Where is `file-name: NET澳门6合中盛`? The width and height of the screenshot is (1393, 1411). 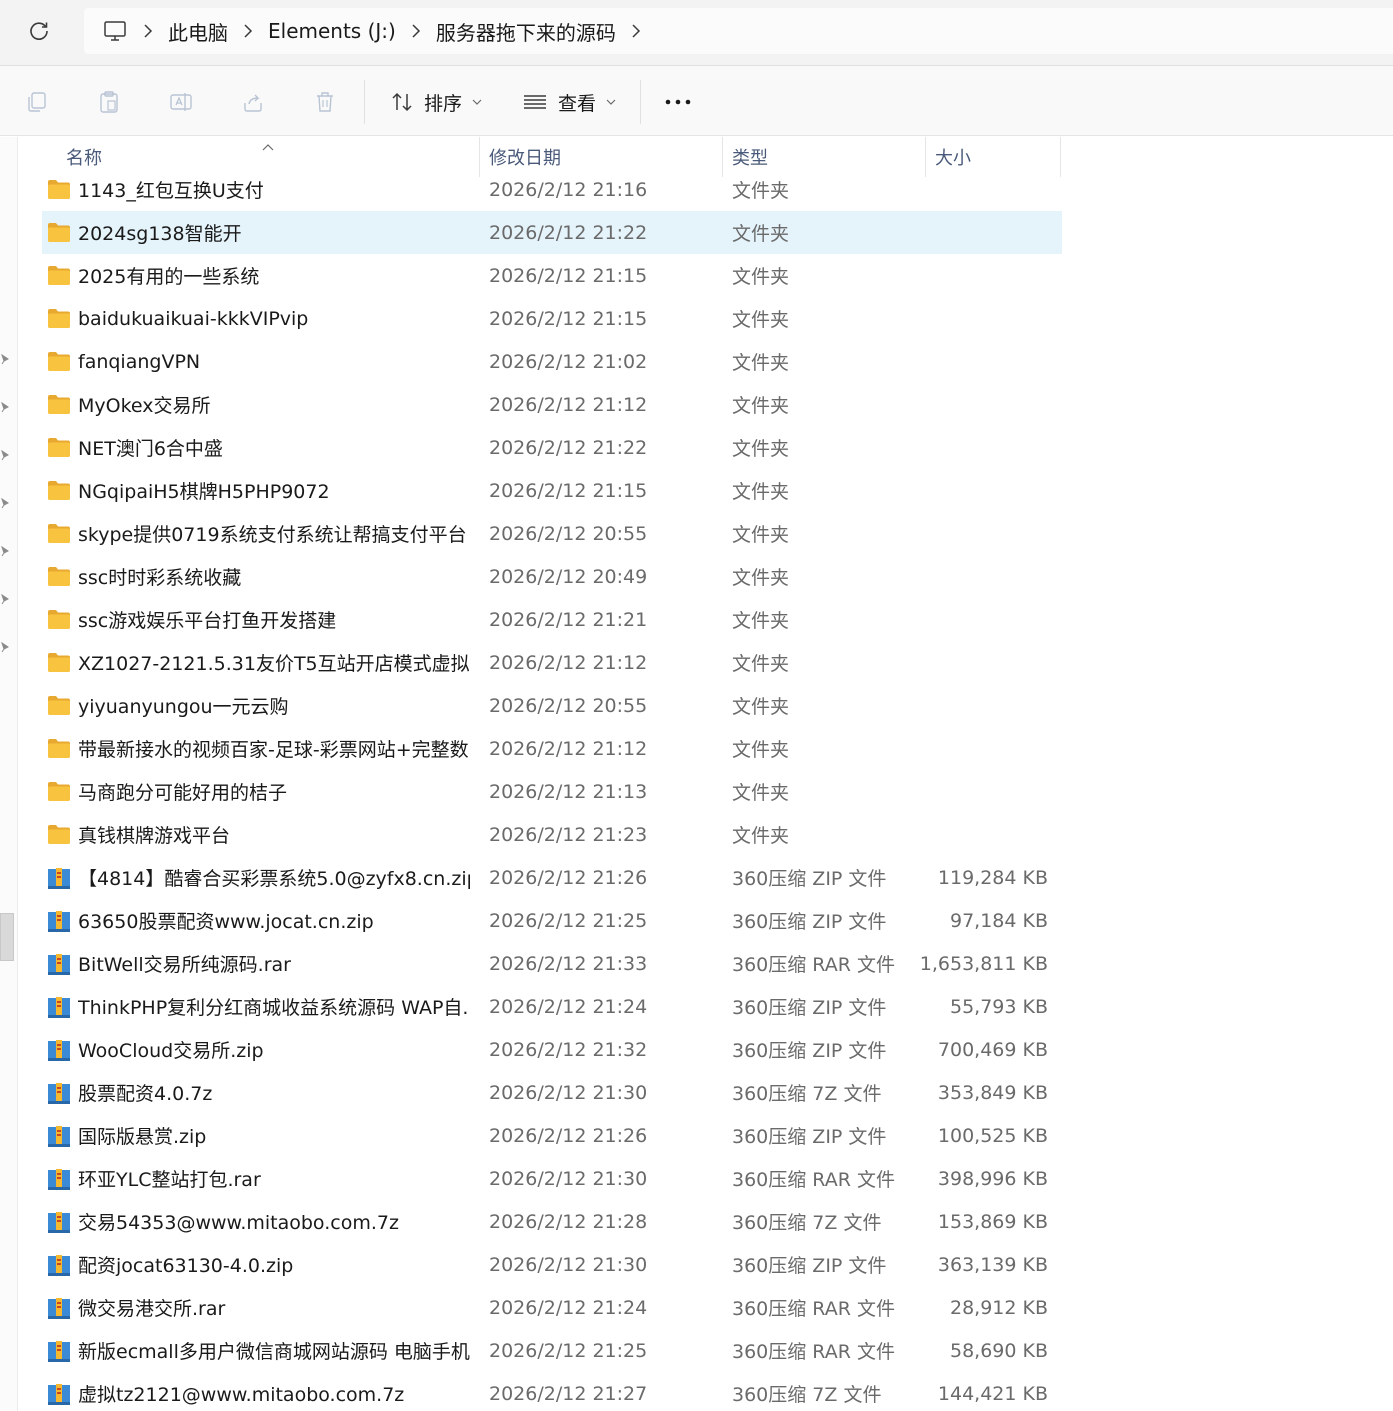 file-name: NET澳门6合中盛 is located at coordinates (150, 449).